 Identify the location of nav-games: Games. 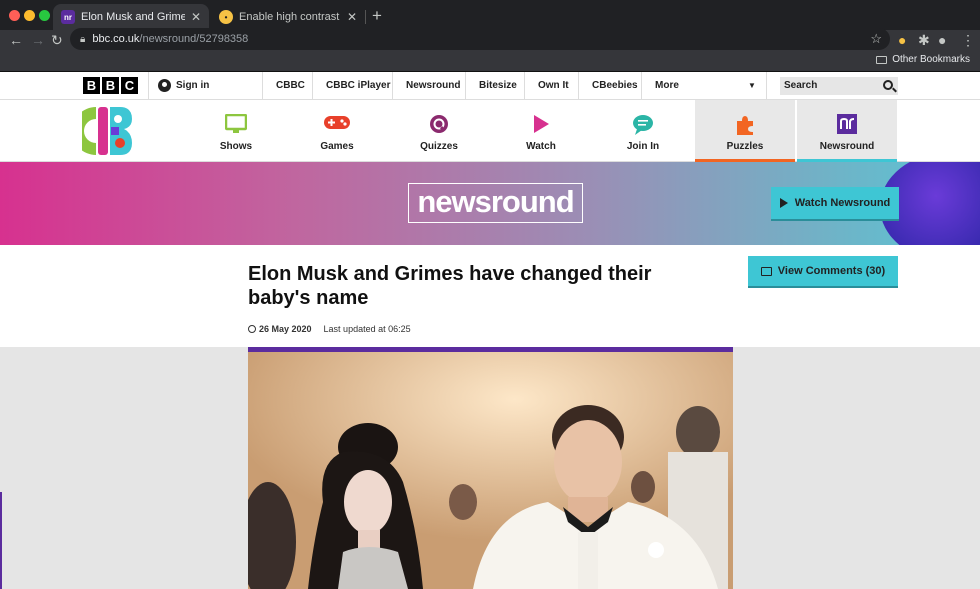
(337, 131).